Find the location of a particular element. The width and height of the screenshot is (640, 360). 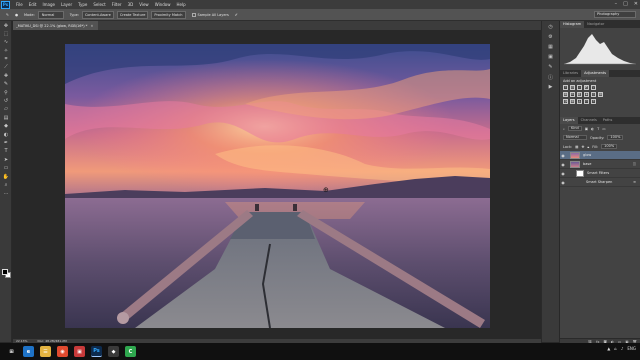

tray-expand-icon: ▲ is located at coordinates (608, 348).